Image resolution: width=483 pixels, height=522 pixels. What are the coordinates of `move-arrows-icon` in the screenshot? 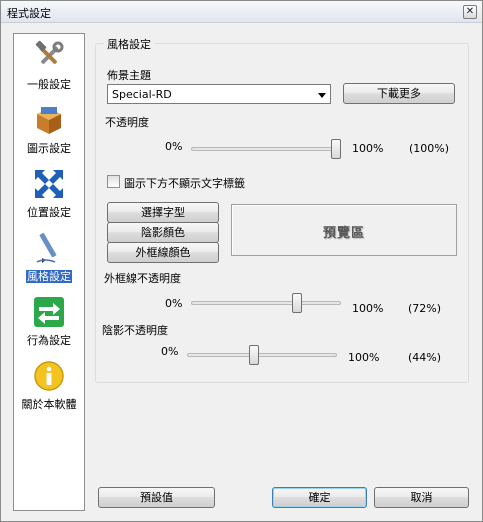 It's located at (49, 184).